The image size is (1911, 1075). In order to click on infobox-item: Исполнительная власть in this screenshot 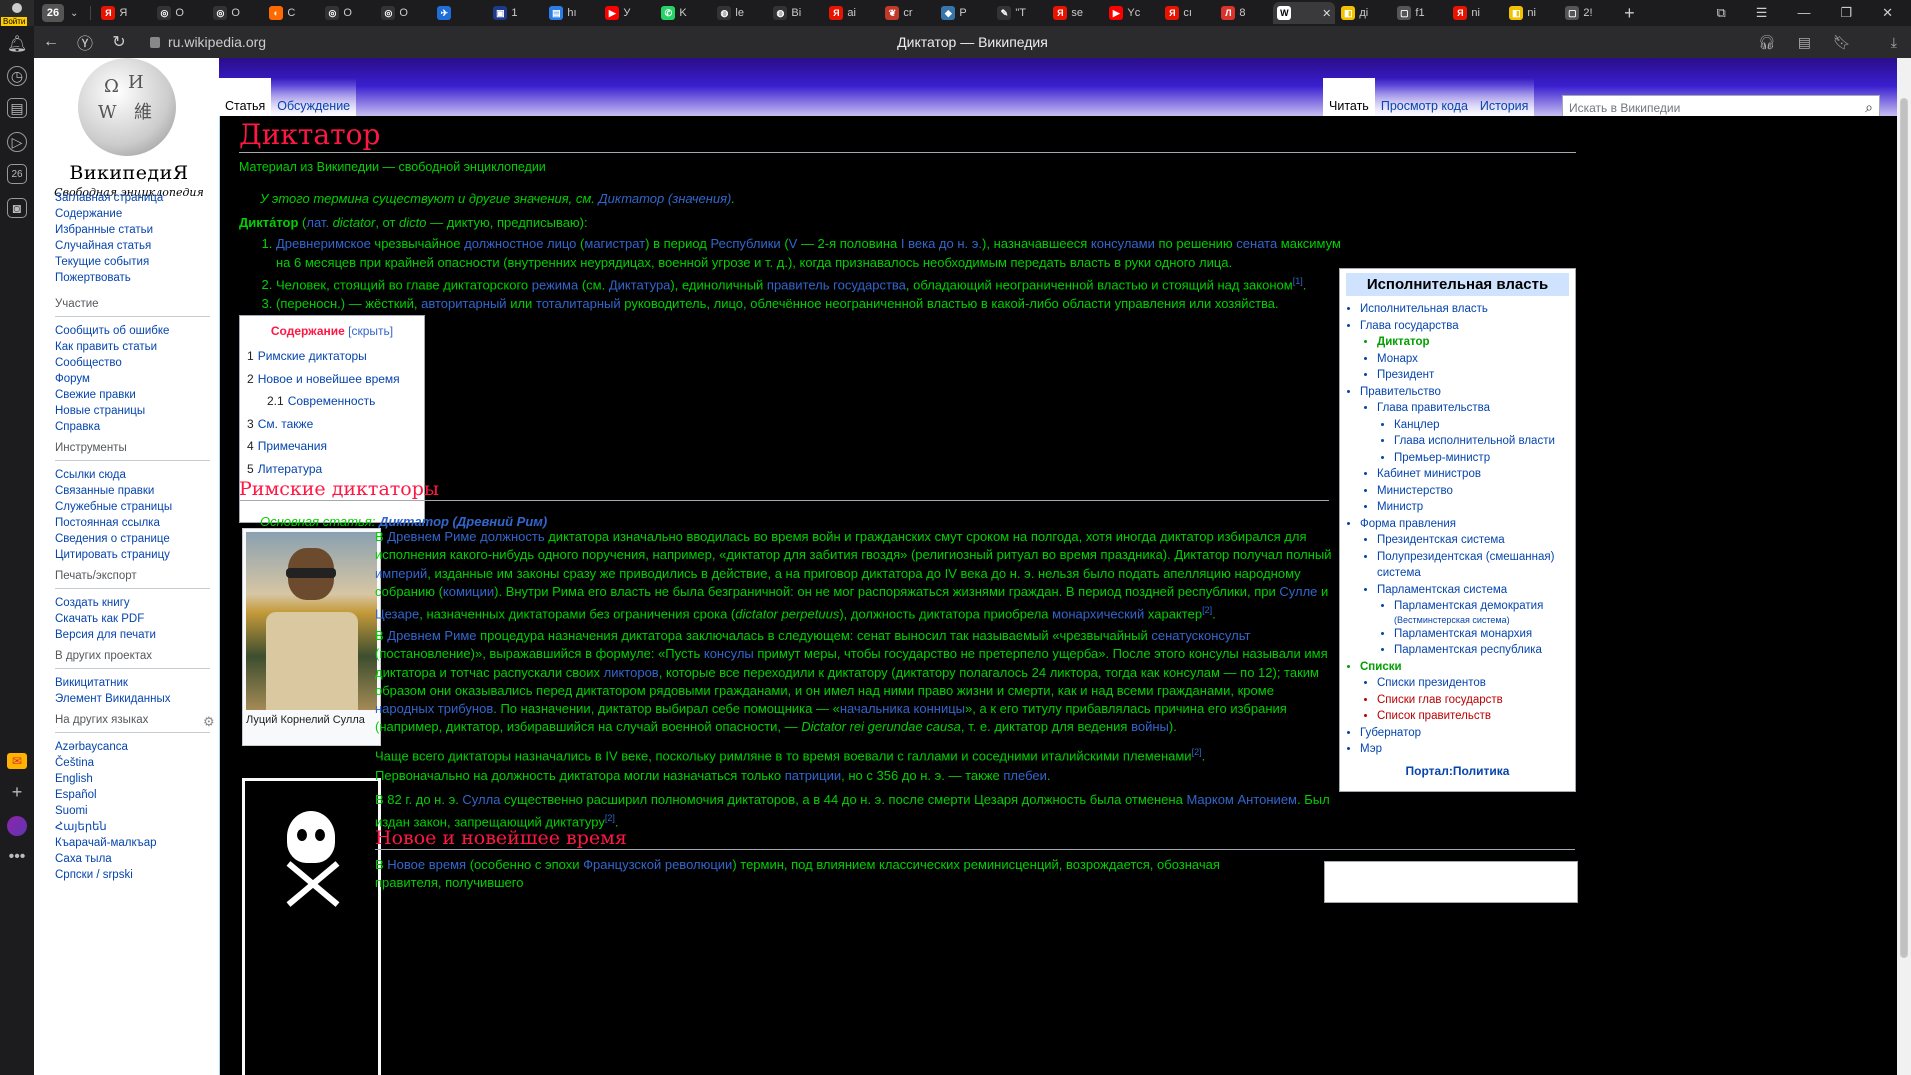, I will do `click(1464, 309)`.